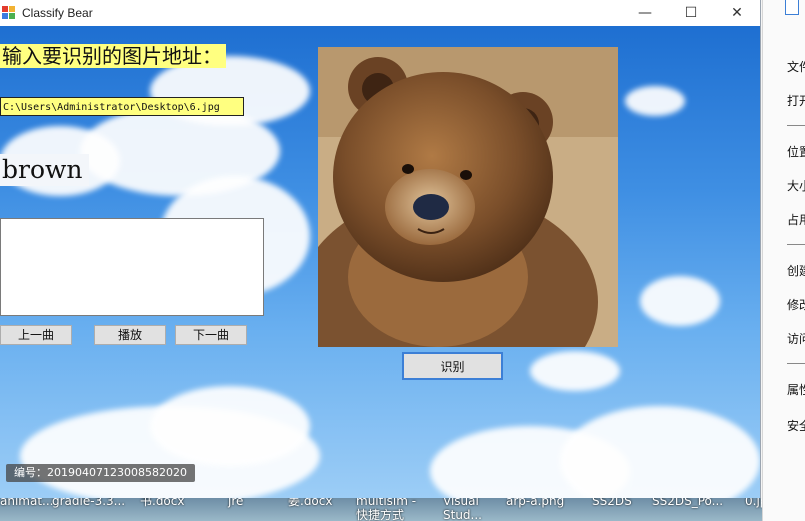 The width and height of the screenshot is (805, 521). I want to click on maximize-button: ☐, so click(691, 13).